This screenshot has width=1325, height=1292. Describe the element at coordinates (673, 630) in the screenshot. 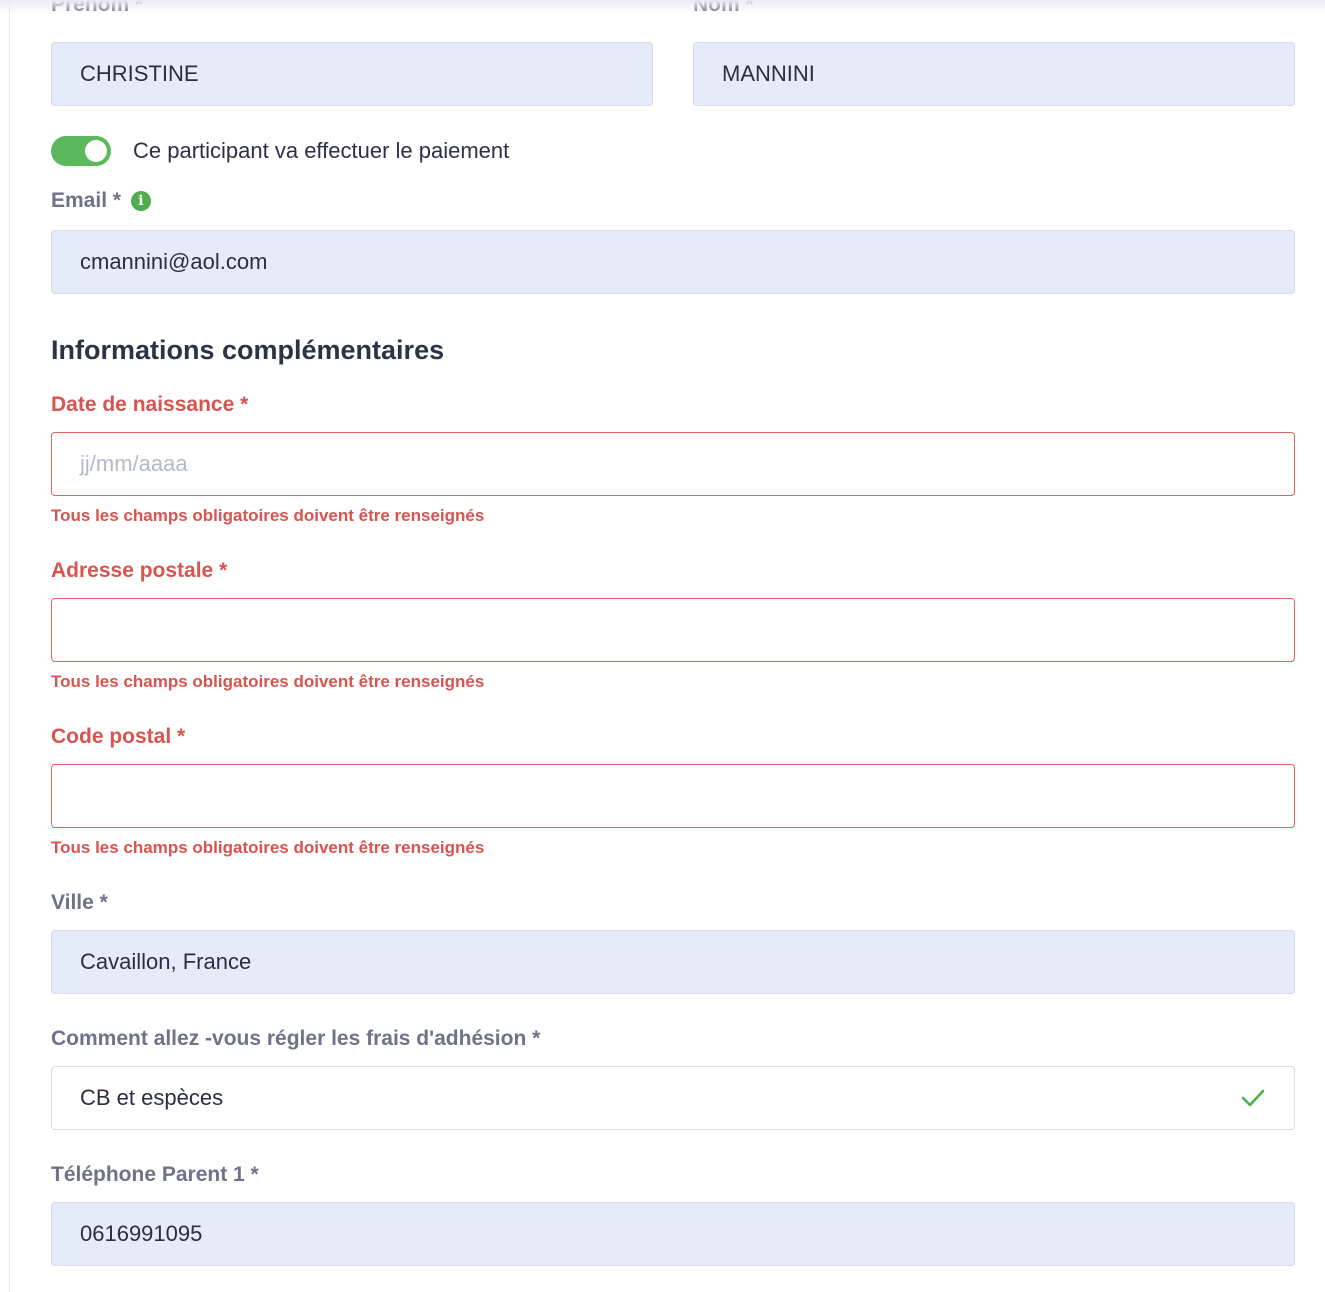

I see `address-field` at that location.